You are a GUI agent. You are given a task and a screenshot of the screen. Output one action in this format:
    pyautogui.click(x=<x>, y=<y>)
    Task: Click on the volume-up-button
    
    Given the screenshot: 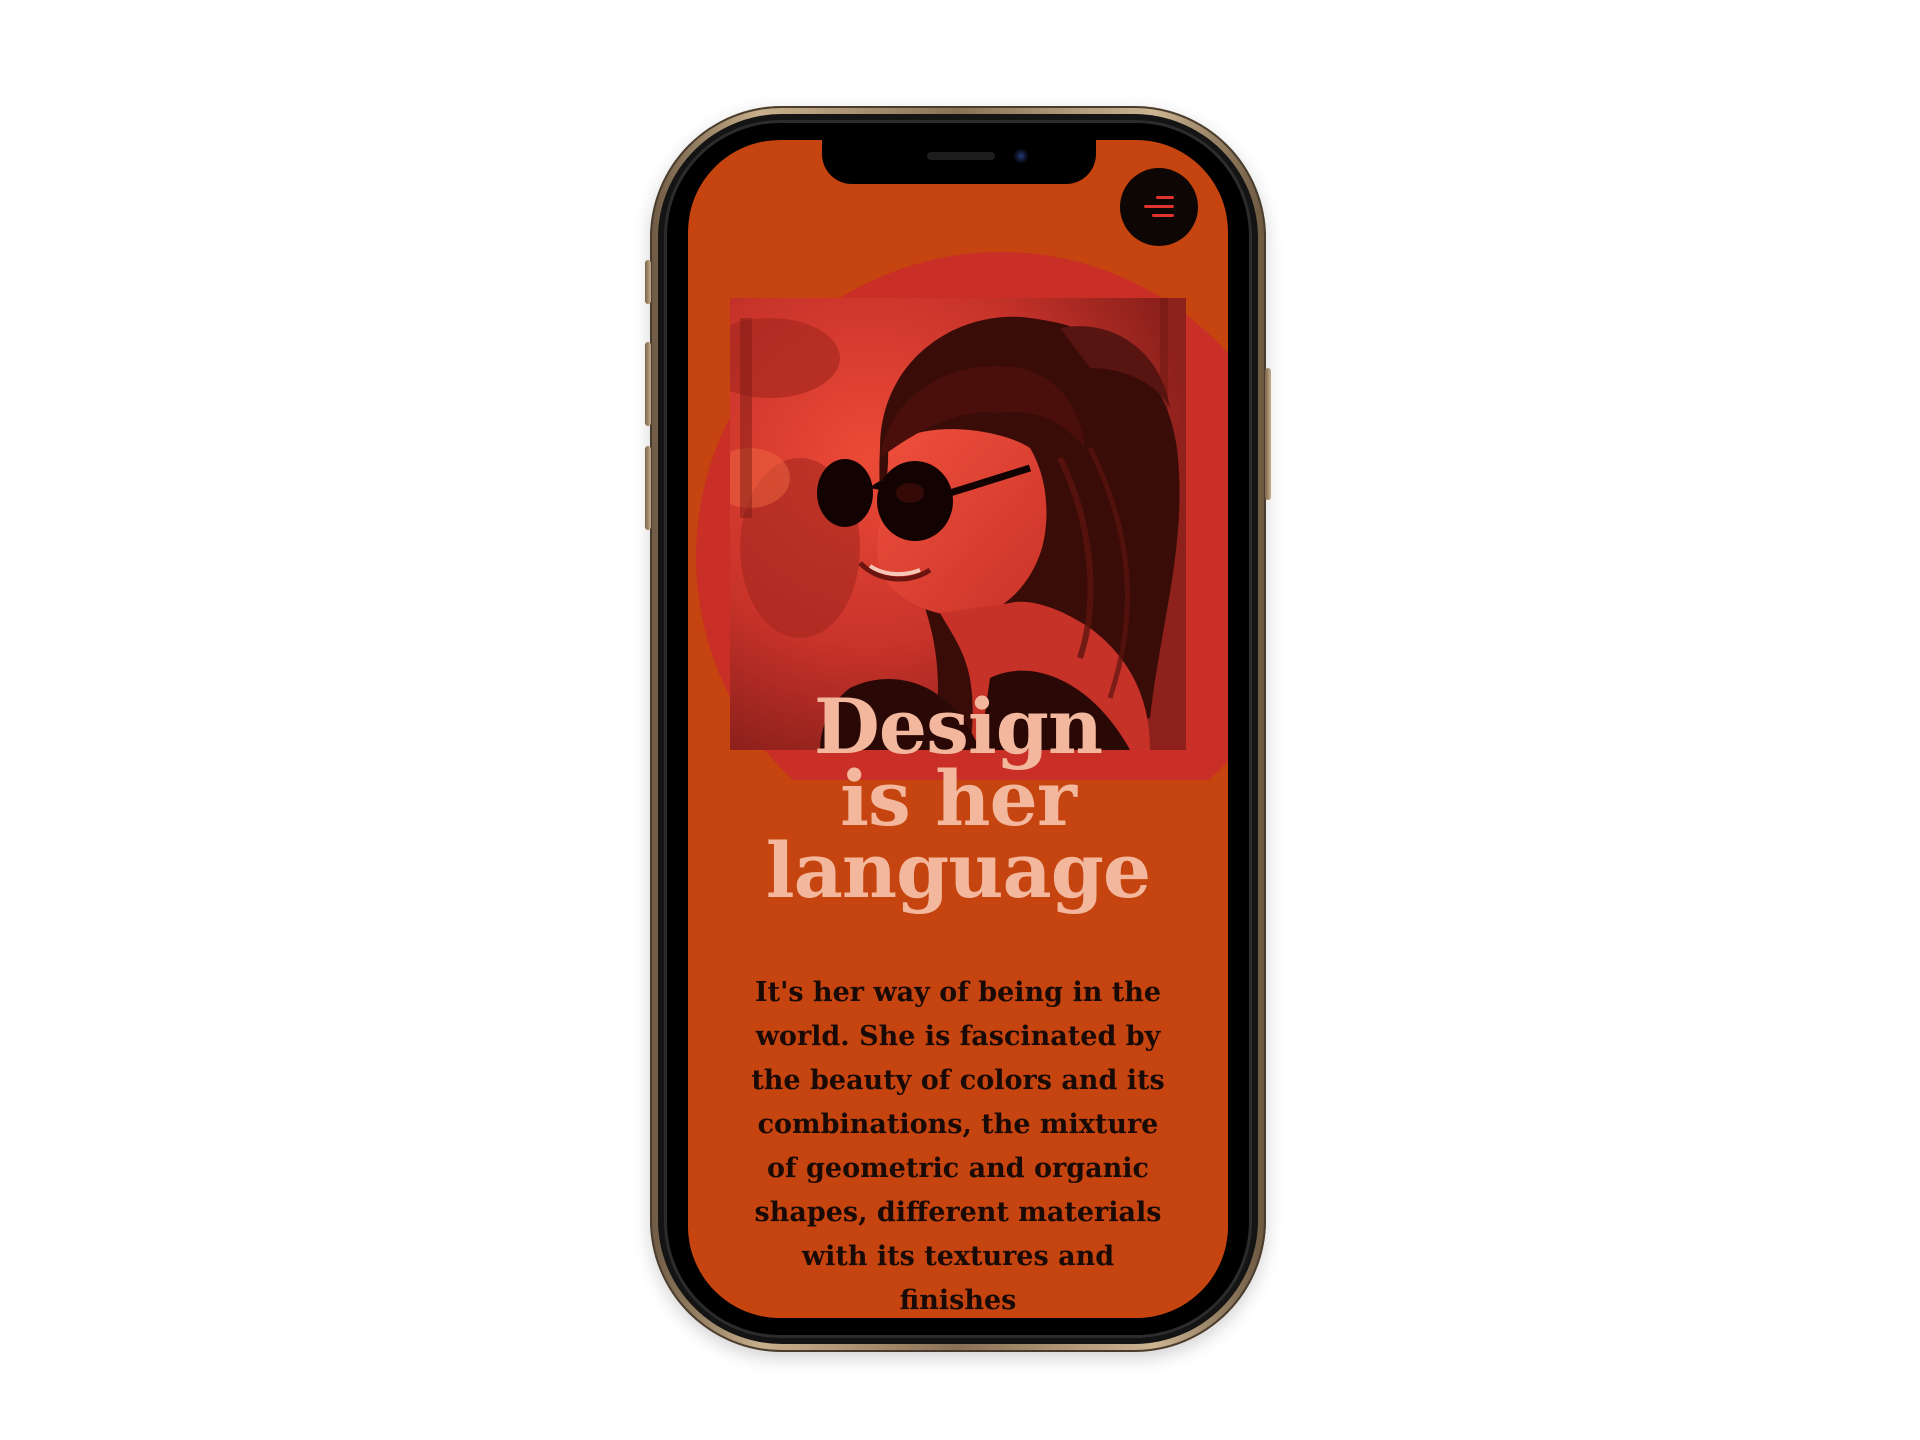 What is the action you would take?
    pyautogui.click(x=648, y=384)
    